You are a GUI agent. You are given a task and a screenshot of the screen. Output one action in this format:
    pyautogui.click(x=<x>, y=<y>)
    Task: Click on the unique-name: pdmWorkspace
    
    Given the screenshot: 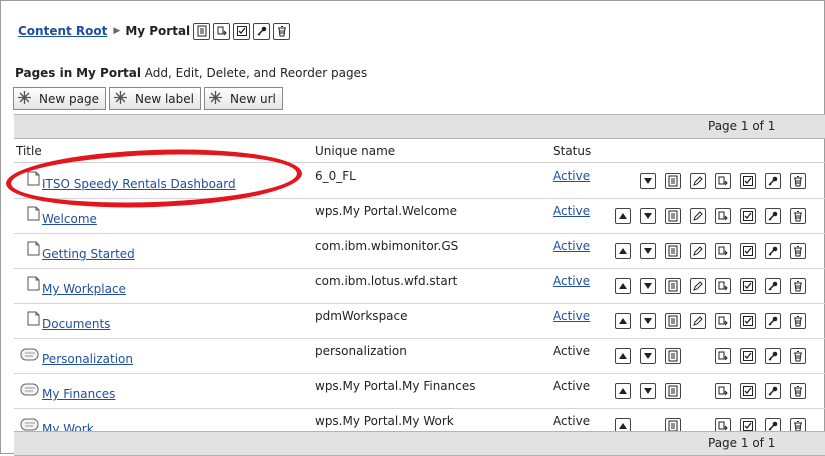 What is the action you would take?
    pyautogui.click(x=361, y=316)
    